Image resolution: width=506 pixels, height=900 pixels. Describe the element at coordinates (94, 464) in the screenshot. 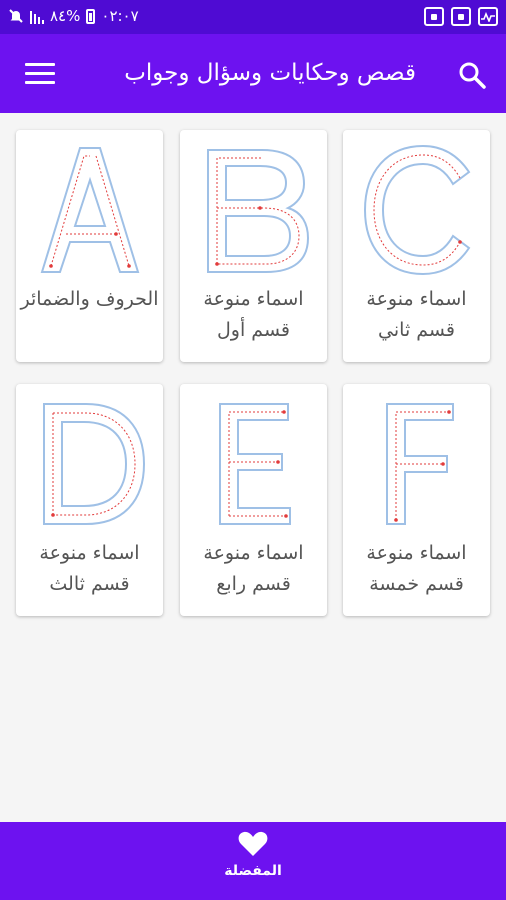

I see `letter-d-image` at that location.